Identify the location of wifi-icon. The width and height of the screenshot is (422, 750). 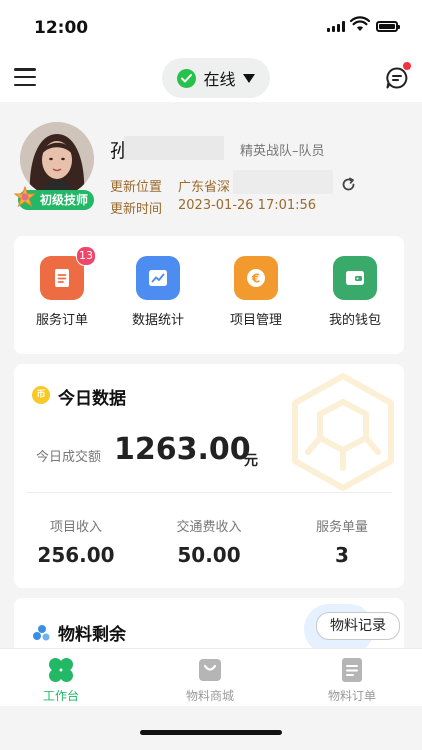
(360, 23).